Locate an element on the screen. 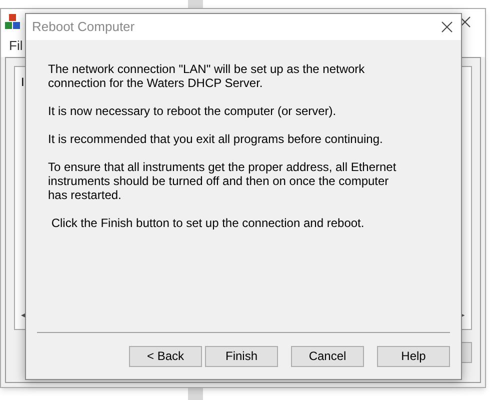 This screenshot has height=400, width=490. message-text: To ensure that all instruments get the proper address, all Ethernet instruments should be turned off and then on once the computer has restarted. is located at coordinates (223, 181).